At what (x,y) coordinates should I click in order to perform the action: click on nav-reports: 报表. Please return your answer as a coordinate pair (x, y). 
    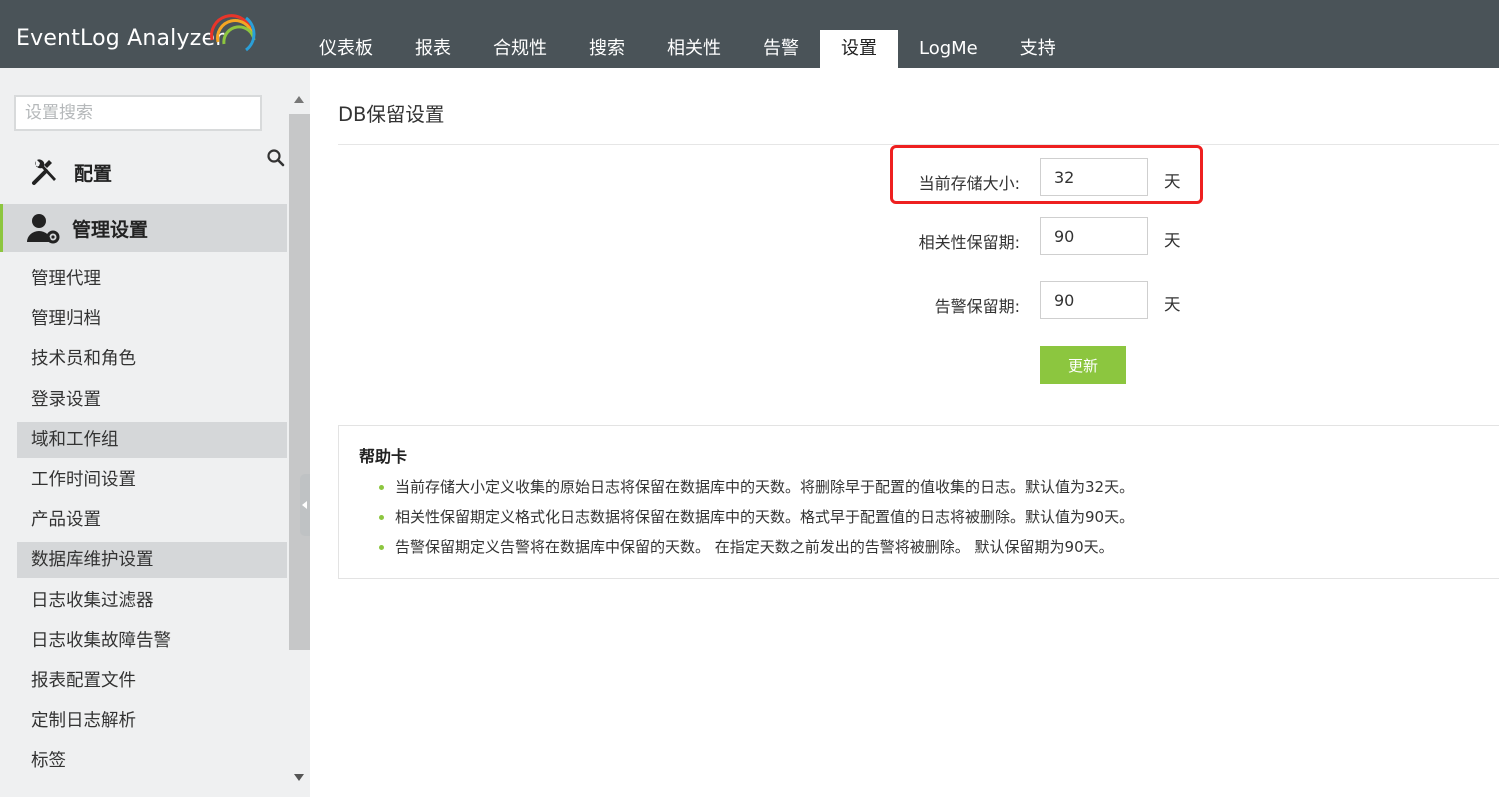
    Looking at the image, I should click on (433, 49).